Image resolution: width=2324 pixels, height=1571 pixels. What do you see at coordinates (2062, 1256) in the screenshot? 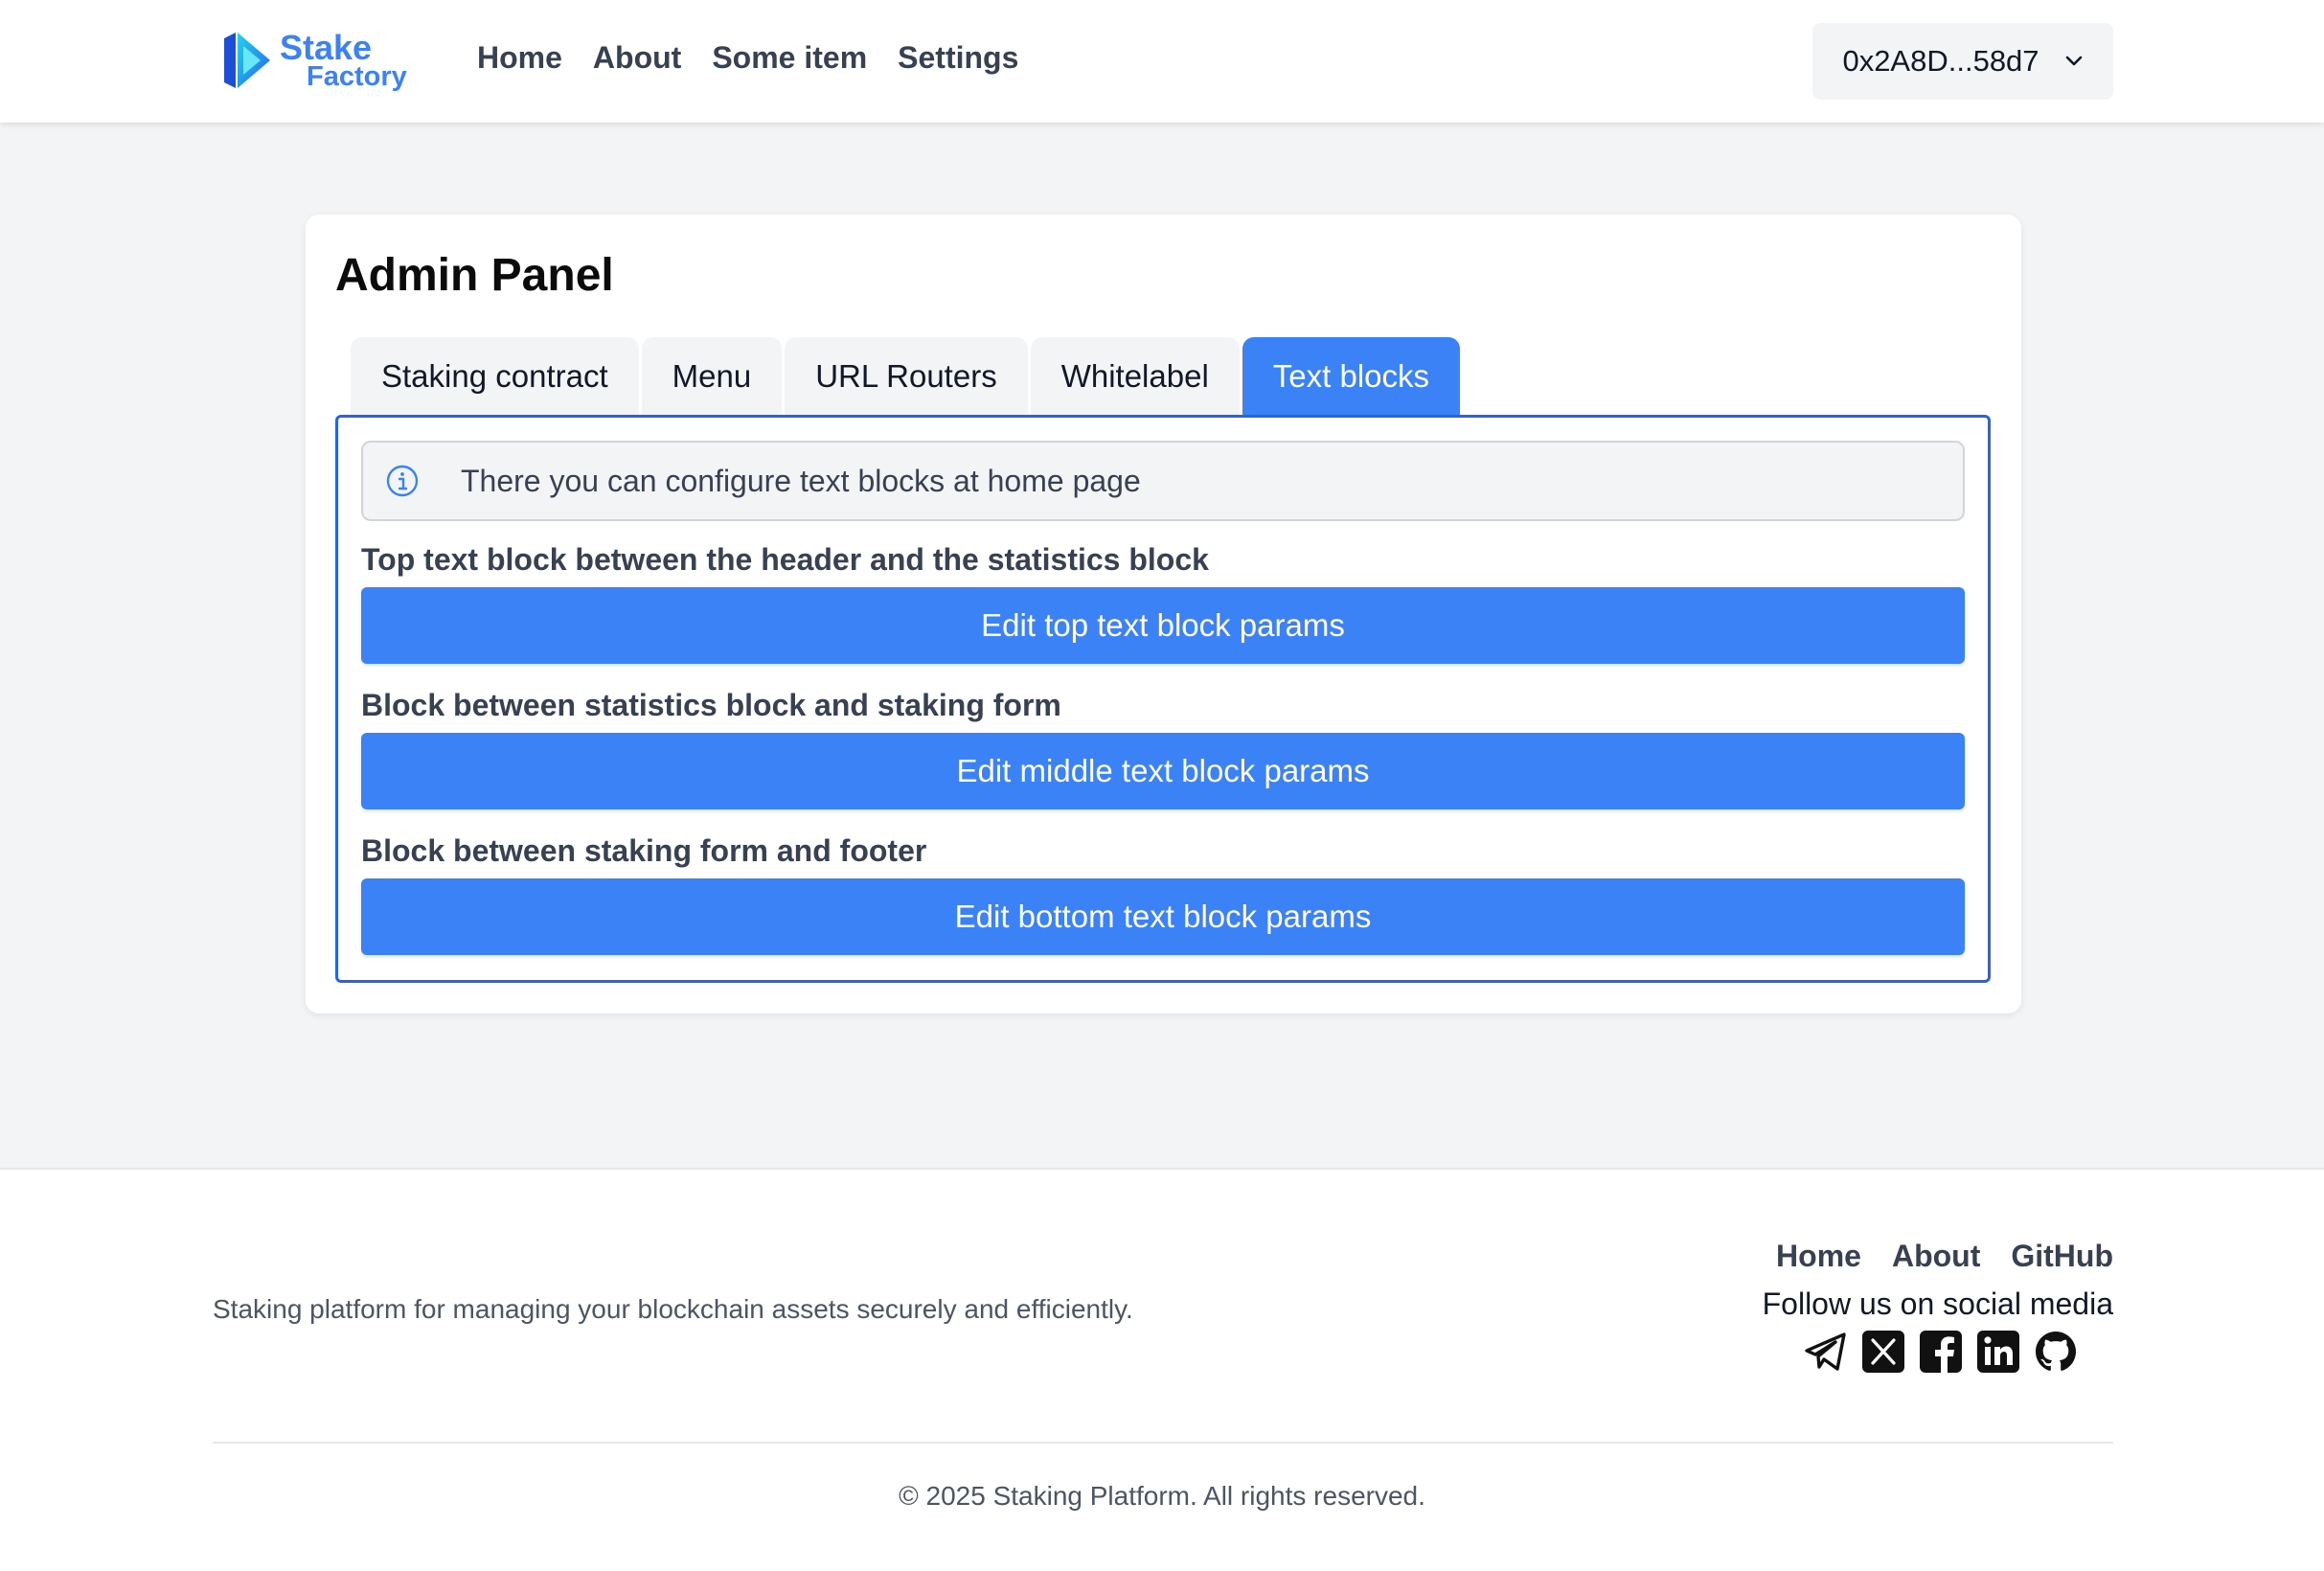
I see `footer-link-github: GitHub` at bounding box center [2062, 1256].